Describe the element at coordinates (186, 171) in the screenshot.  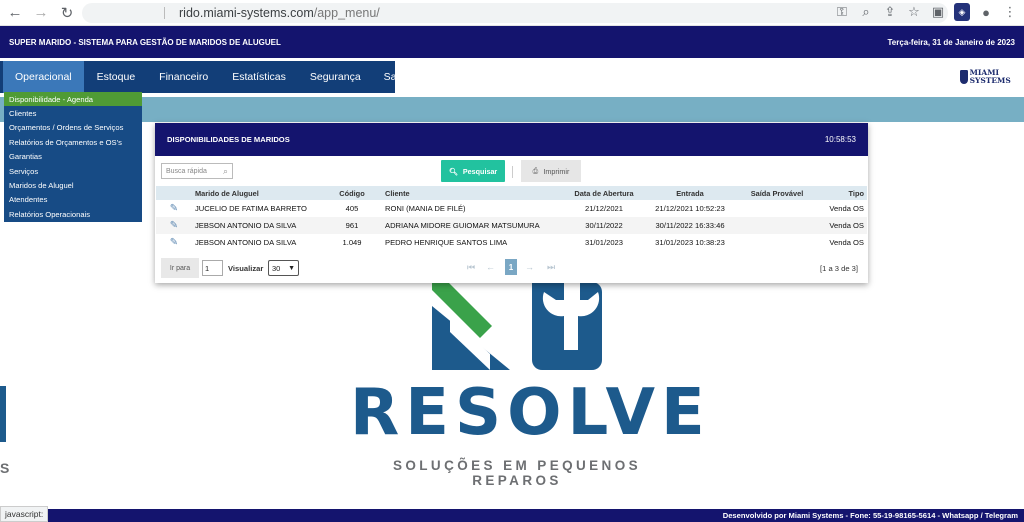
I see `quick-search-placeholder: Busca rápida` at that location.